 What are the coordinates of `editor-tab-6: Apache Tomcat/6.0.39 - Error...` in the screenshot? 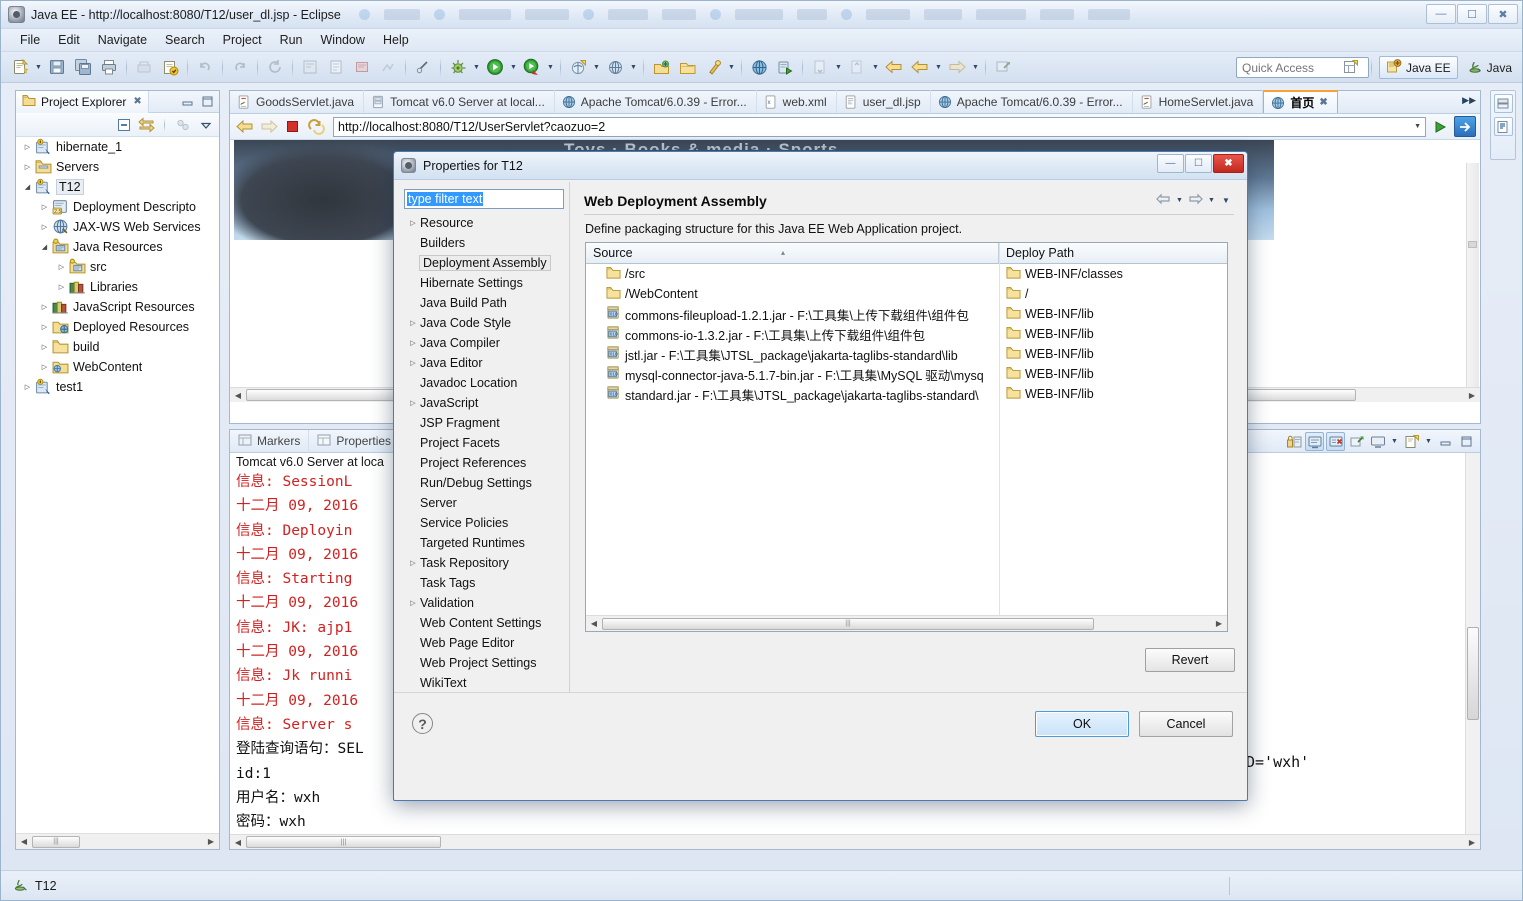 It's located at (1032, 101).